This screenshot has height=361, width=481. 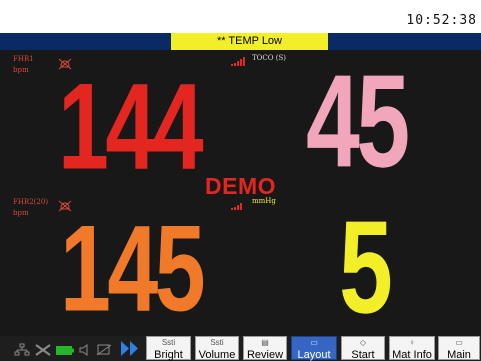 I want to click on main-button: ▭ Main, so click(x=459, y=348).